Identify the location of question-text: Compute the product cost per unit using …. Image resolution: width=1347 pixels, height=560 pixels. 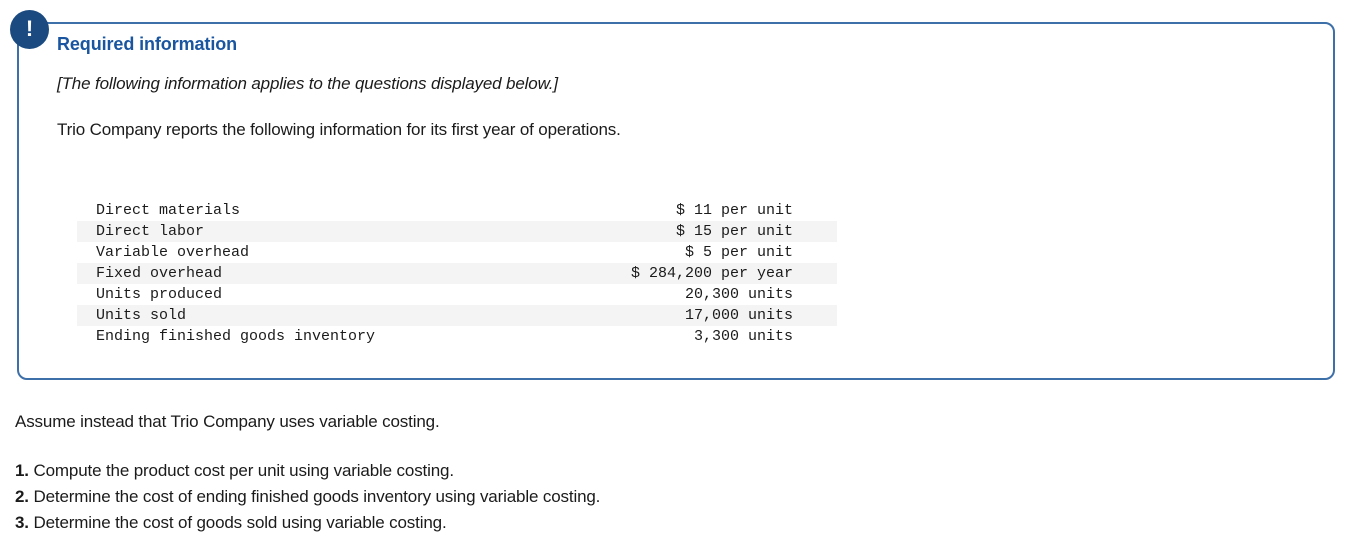
(241, 470).